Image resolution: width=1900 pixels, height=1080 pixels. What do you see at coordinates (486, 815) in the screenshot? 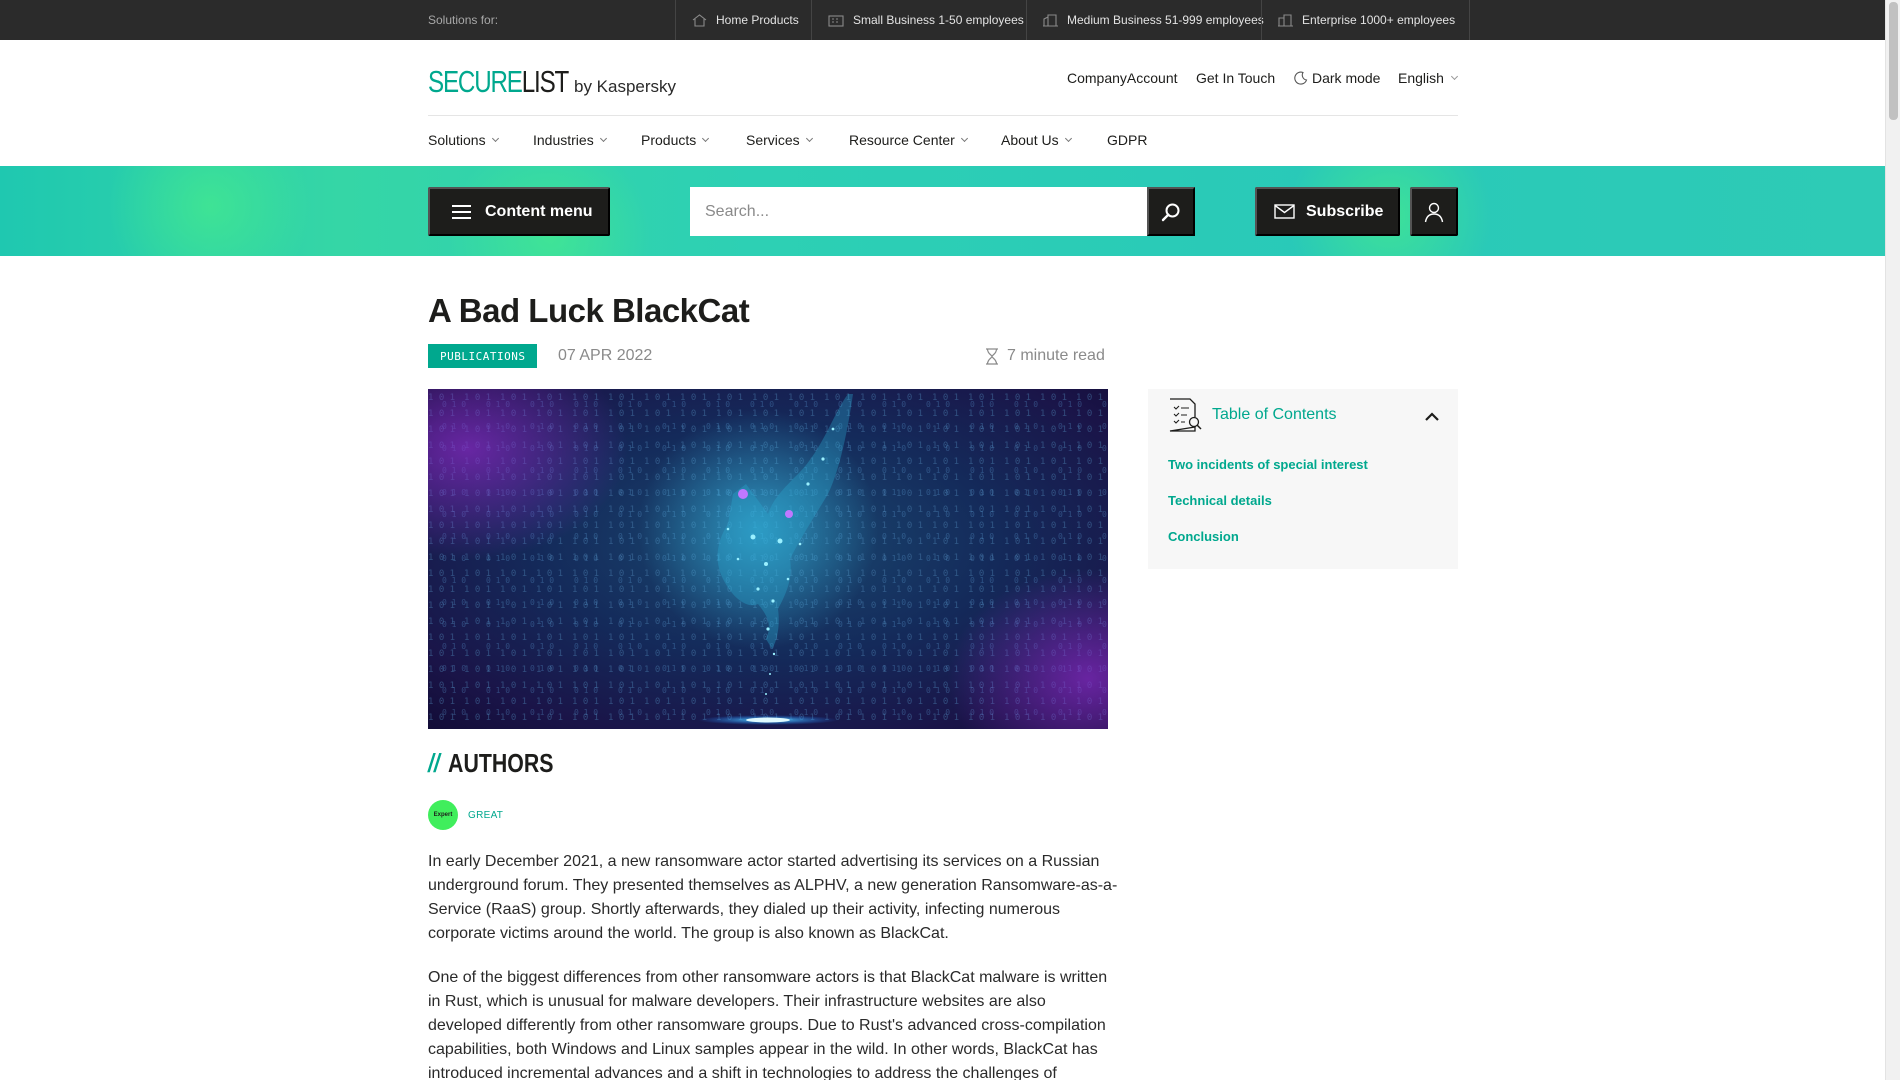
I see `author-name: GREAT` at bounding box center [486, 815].